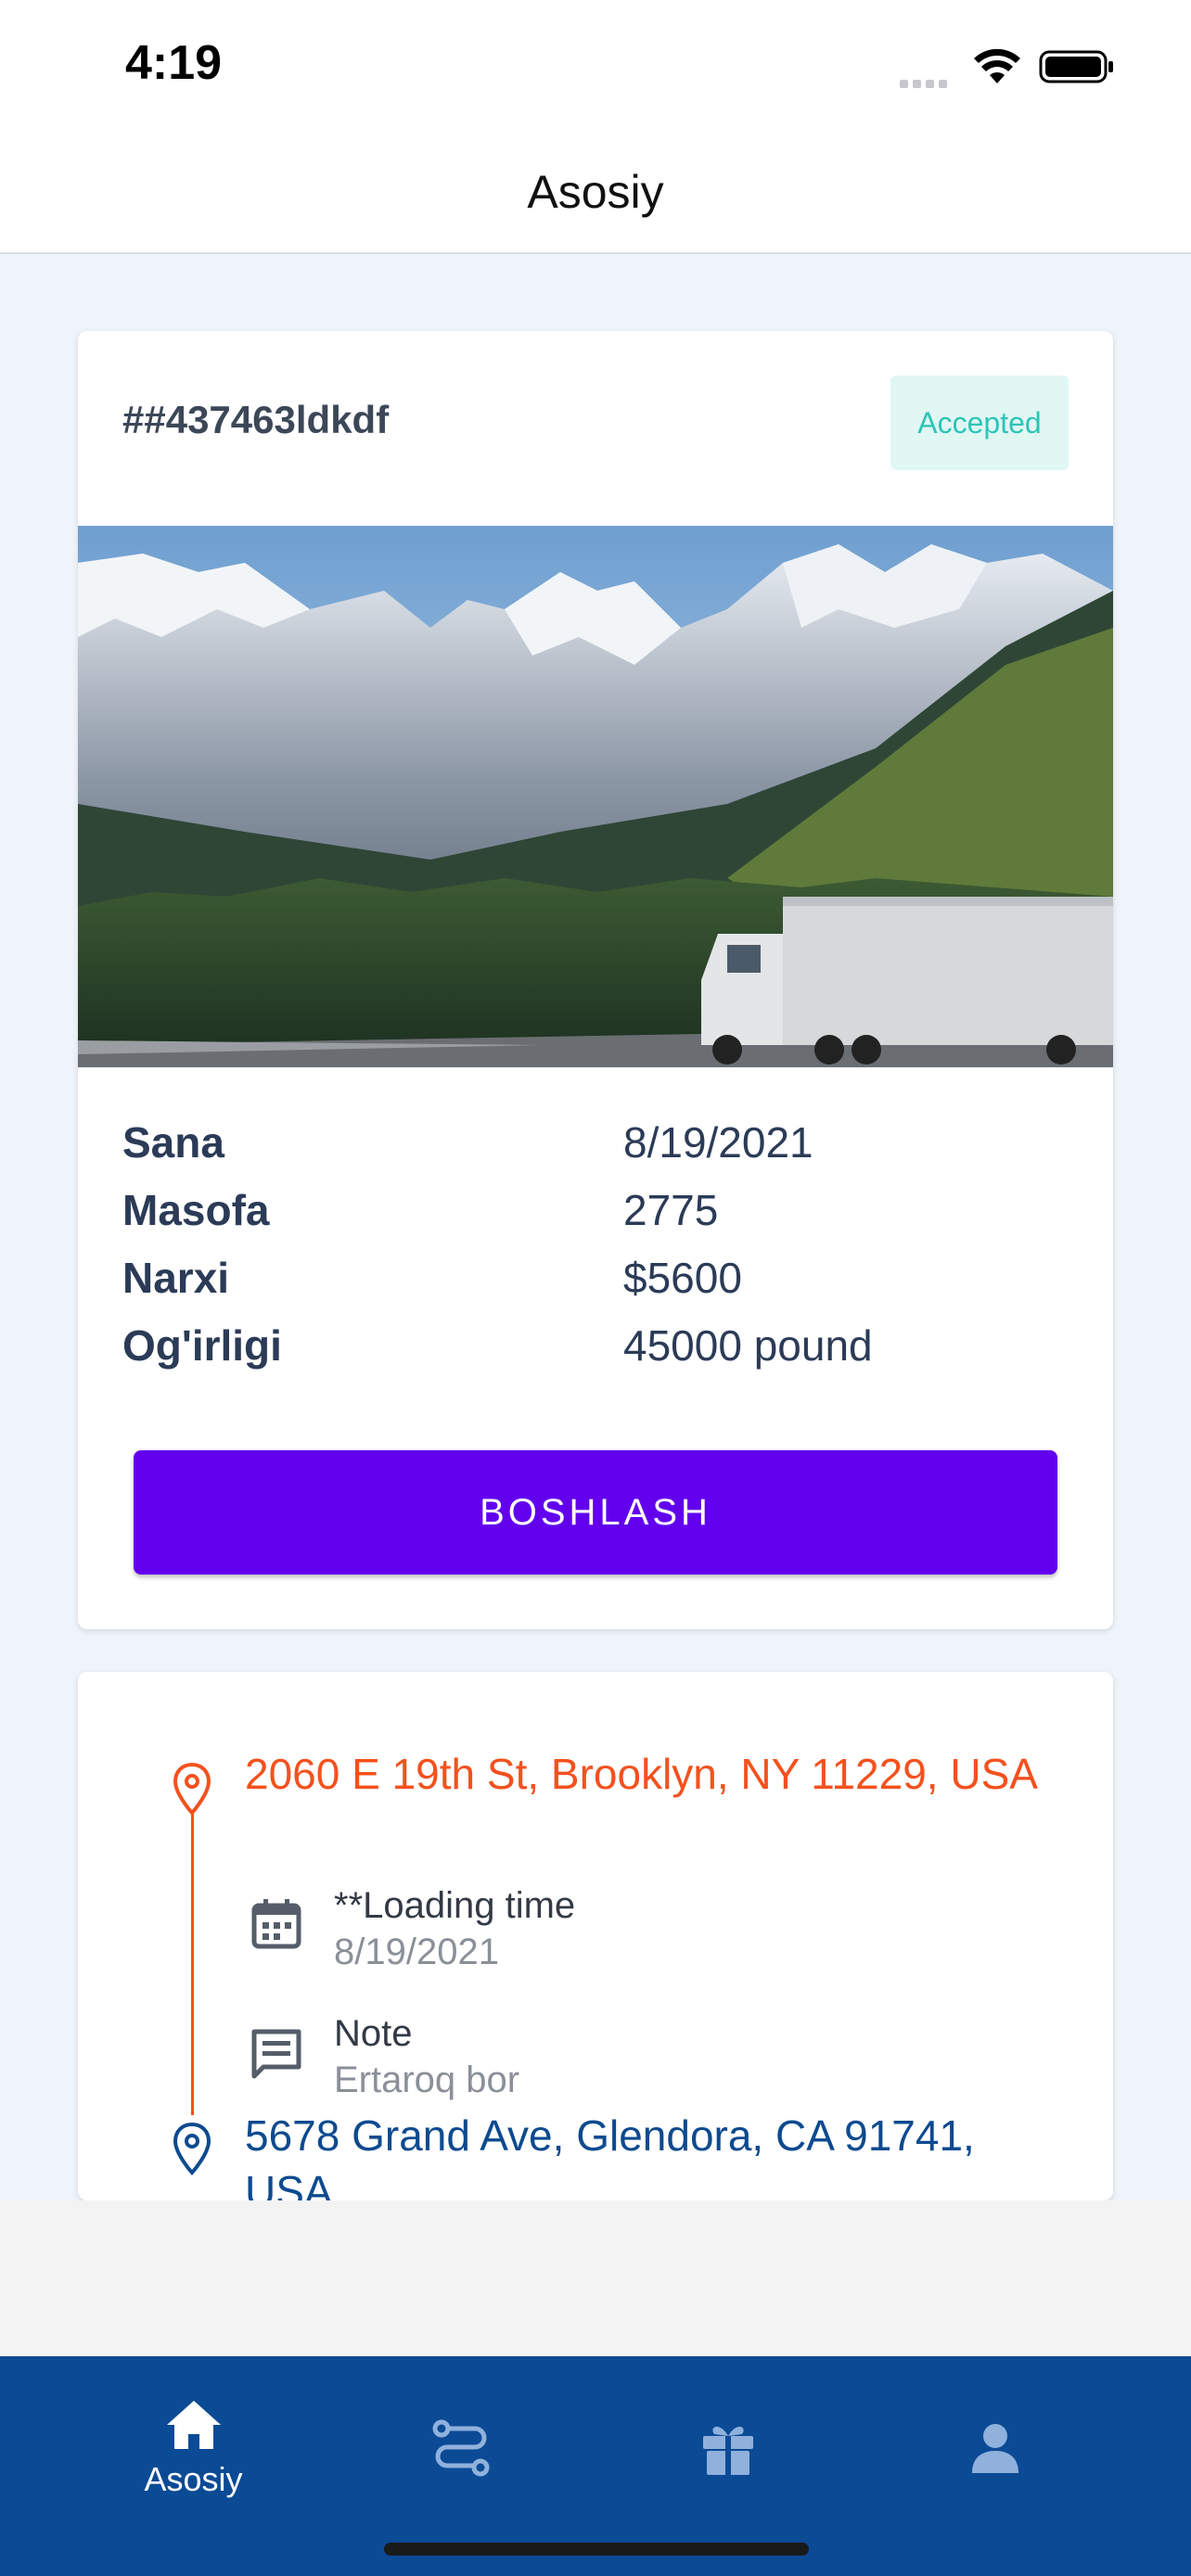 This screenshot has height=2576, width=1191. I want to click on start-button: BOSHLASH, so click(595, 1512).